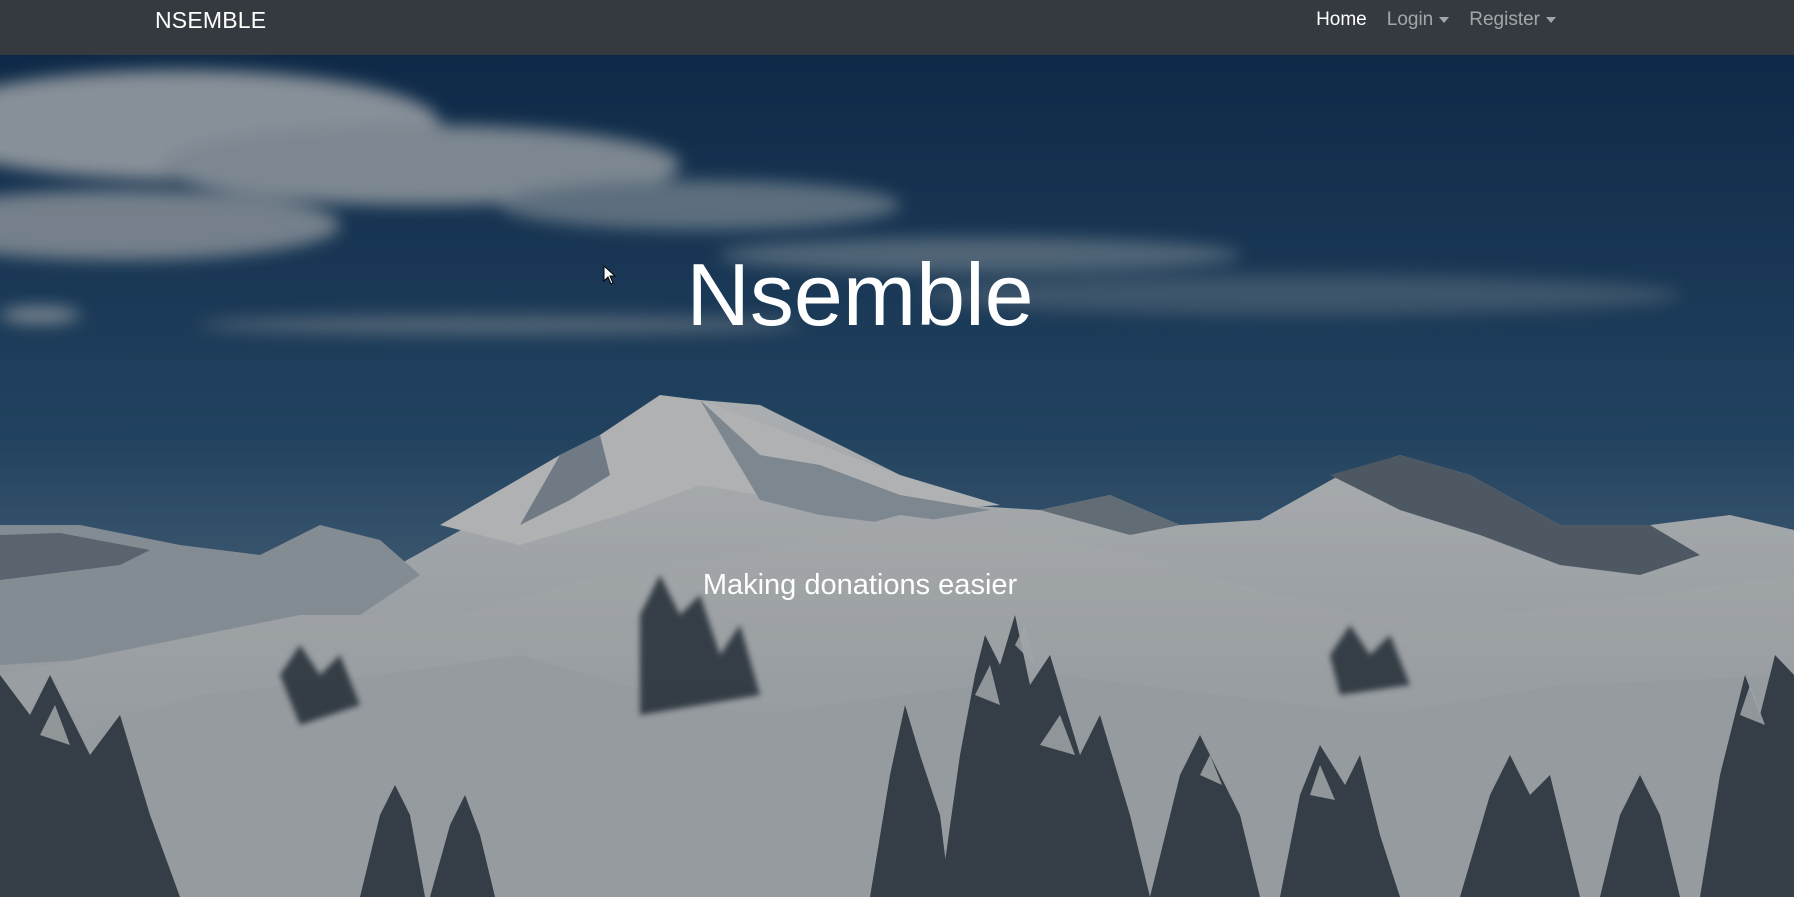  I want to click on nav-menu: Home Login Register, so click(1436, 20).